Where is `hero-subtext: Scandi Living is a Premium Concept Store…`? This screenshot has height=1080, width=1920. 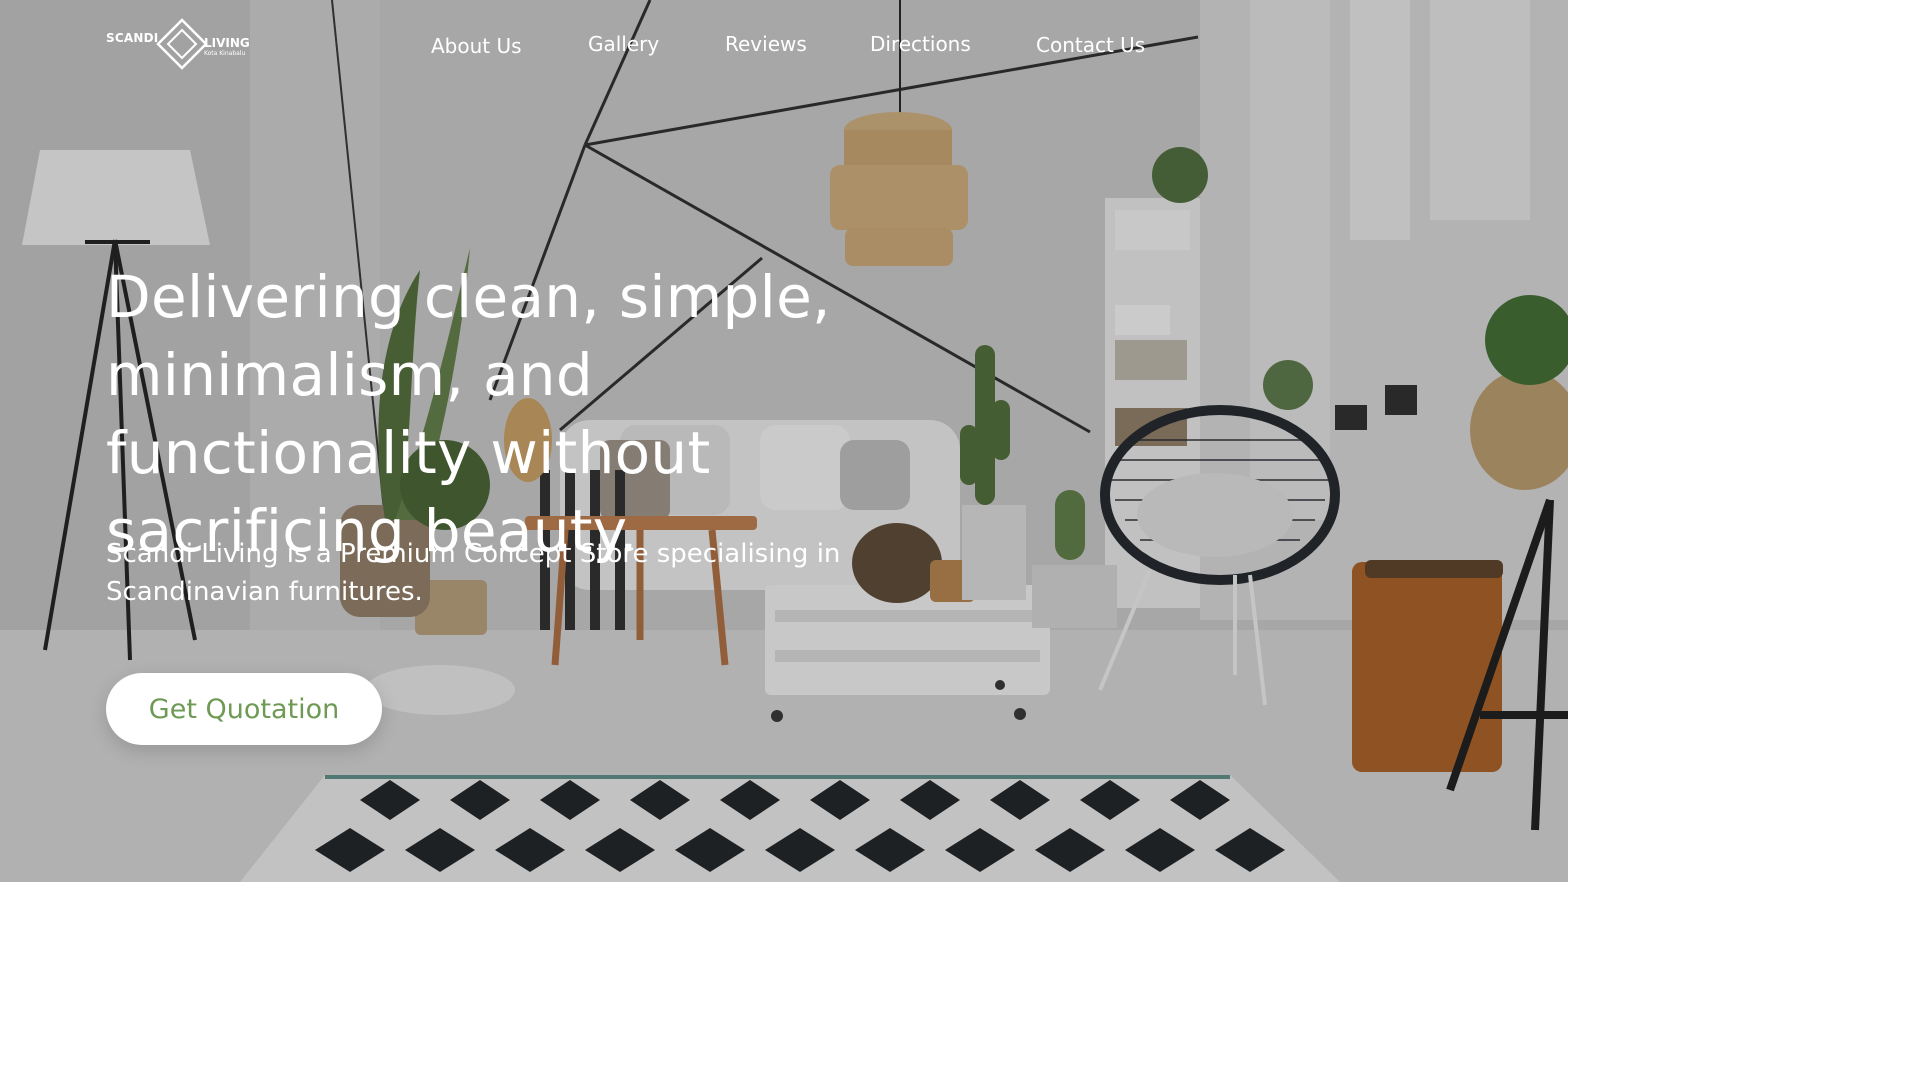
hero-subtext: Scandi Living is a Premium Concept Store… is located at coordinates (473, 573).